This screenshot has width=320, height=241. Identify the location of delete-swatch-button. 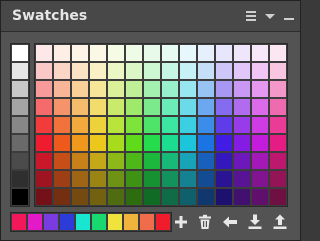
(205, 222).